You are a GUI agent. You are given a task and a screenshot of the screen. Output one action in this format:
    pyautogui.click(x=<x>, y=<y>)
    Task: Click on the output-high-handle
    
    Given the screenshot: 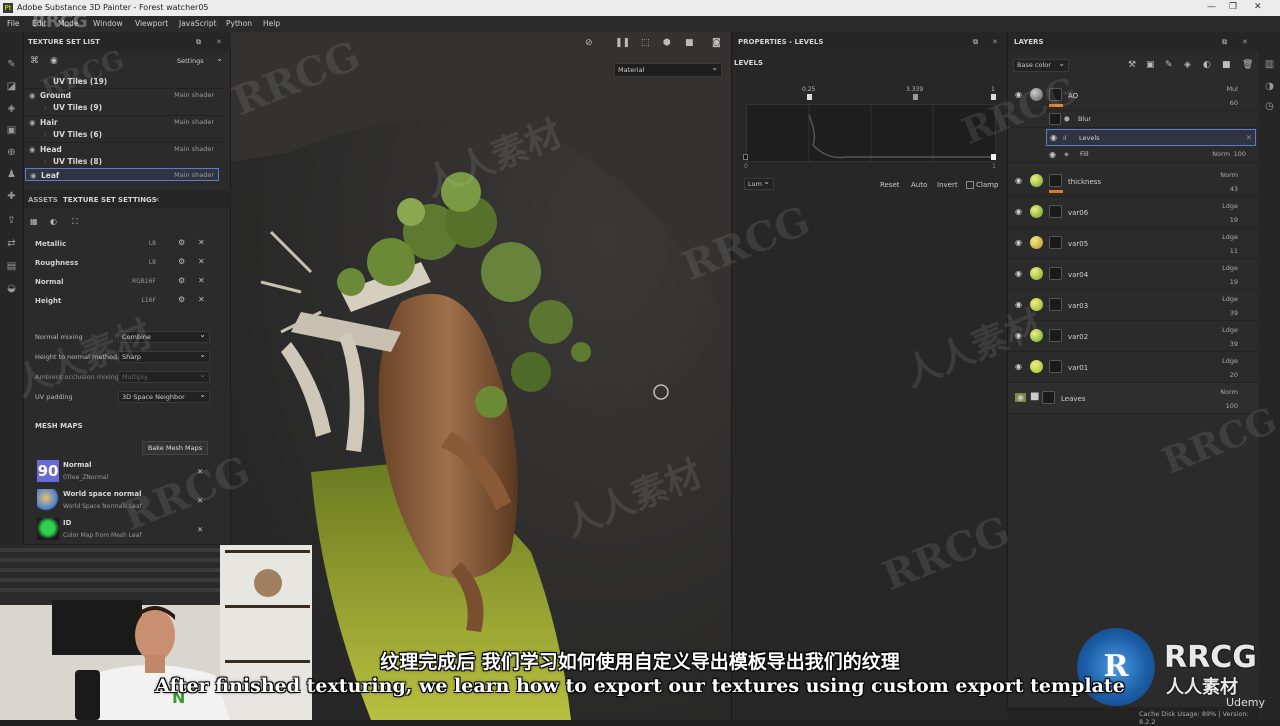 What is the action you would take?
    pyautogui.click(x=993, y=157)
    